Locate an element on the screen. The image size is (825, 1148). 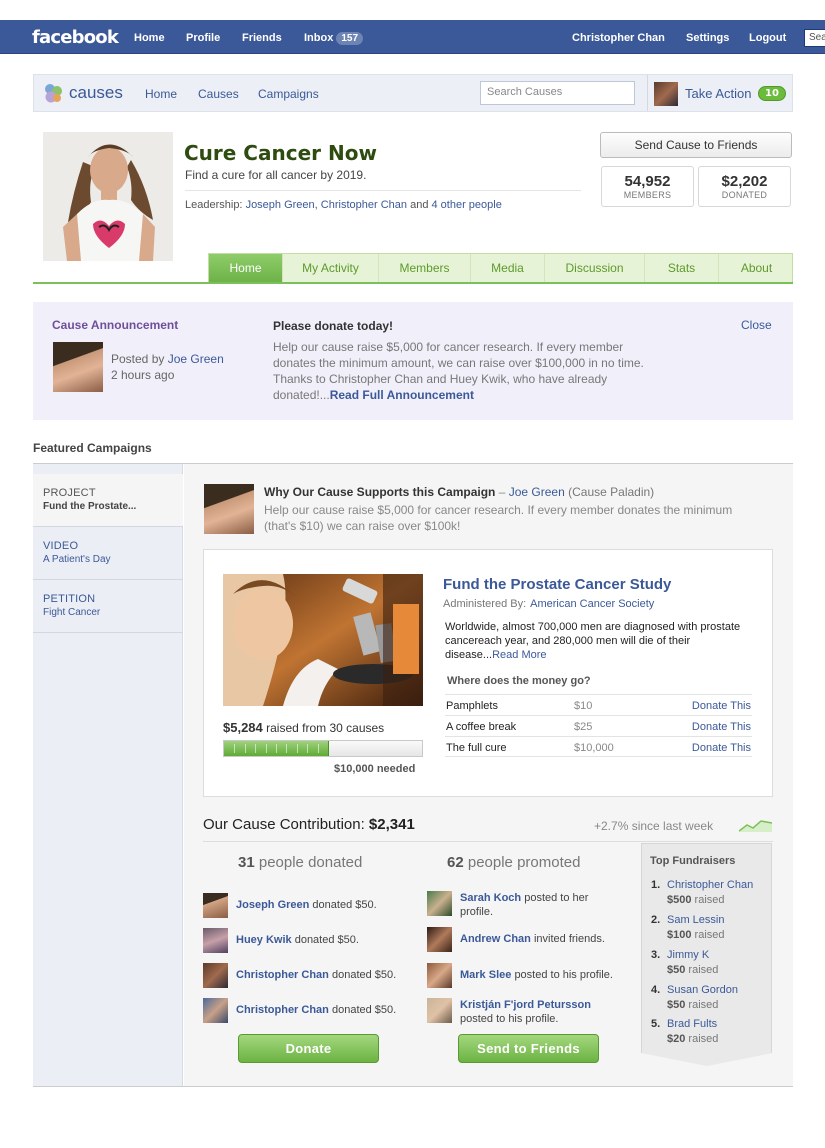
fb-nav-home: Home is located at coordinates (149, 38).